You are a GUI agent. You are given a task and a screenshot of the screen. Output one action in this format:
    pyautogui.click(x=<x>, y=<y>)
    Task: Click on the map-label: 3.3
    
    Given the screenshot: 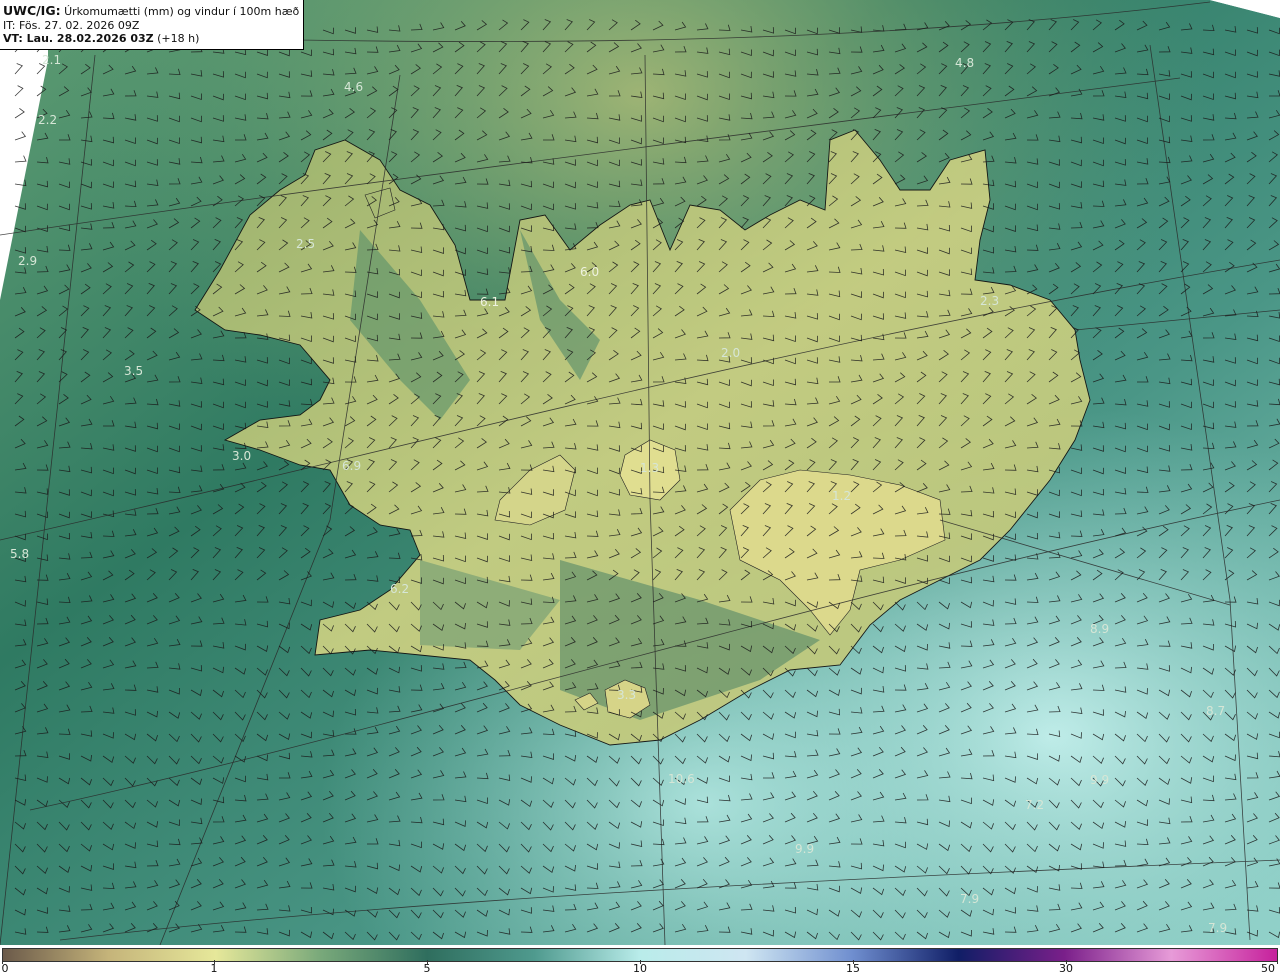 What is the action you would take?
    pyautogui.click(x=626, y=695)
    